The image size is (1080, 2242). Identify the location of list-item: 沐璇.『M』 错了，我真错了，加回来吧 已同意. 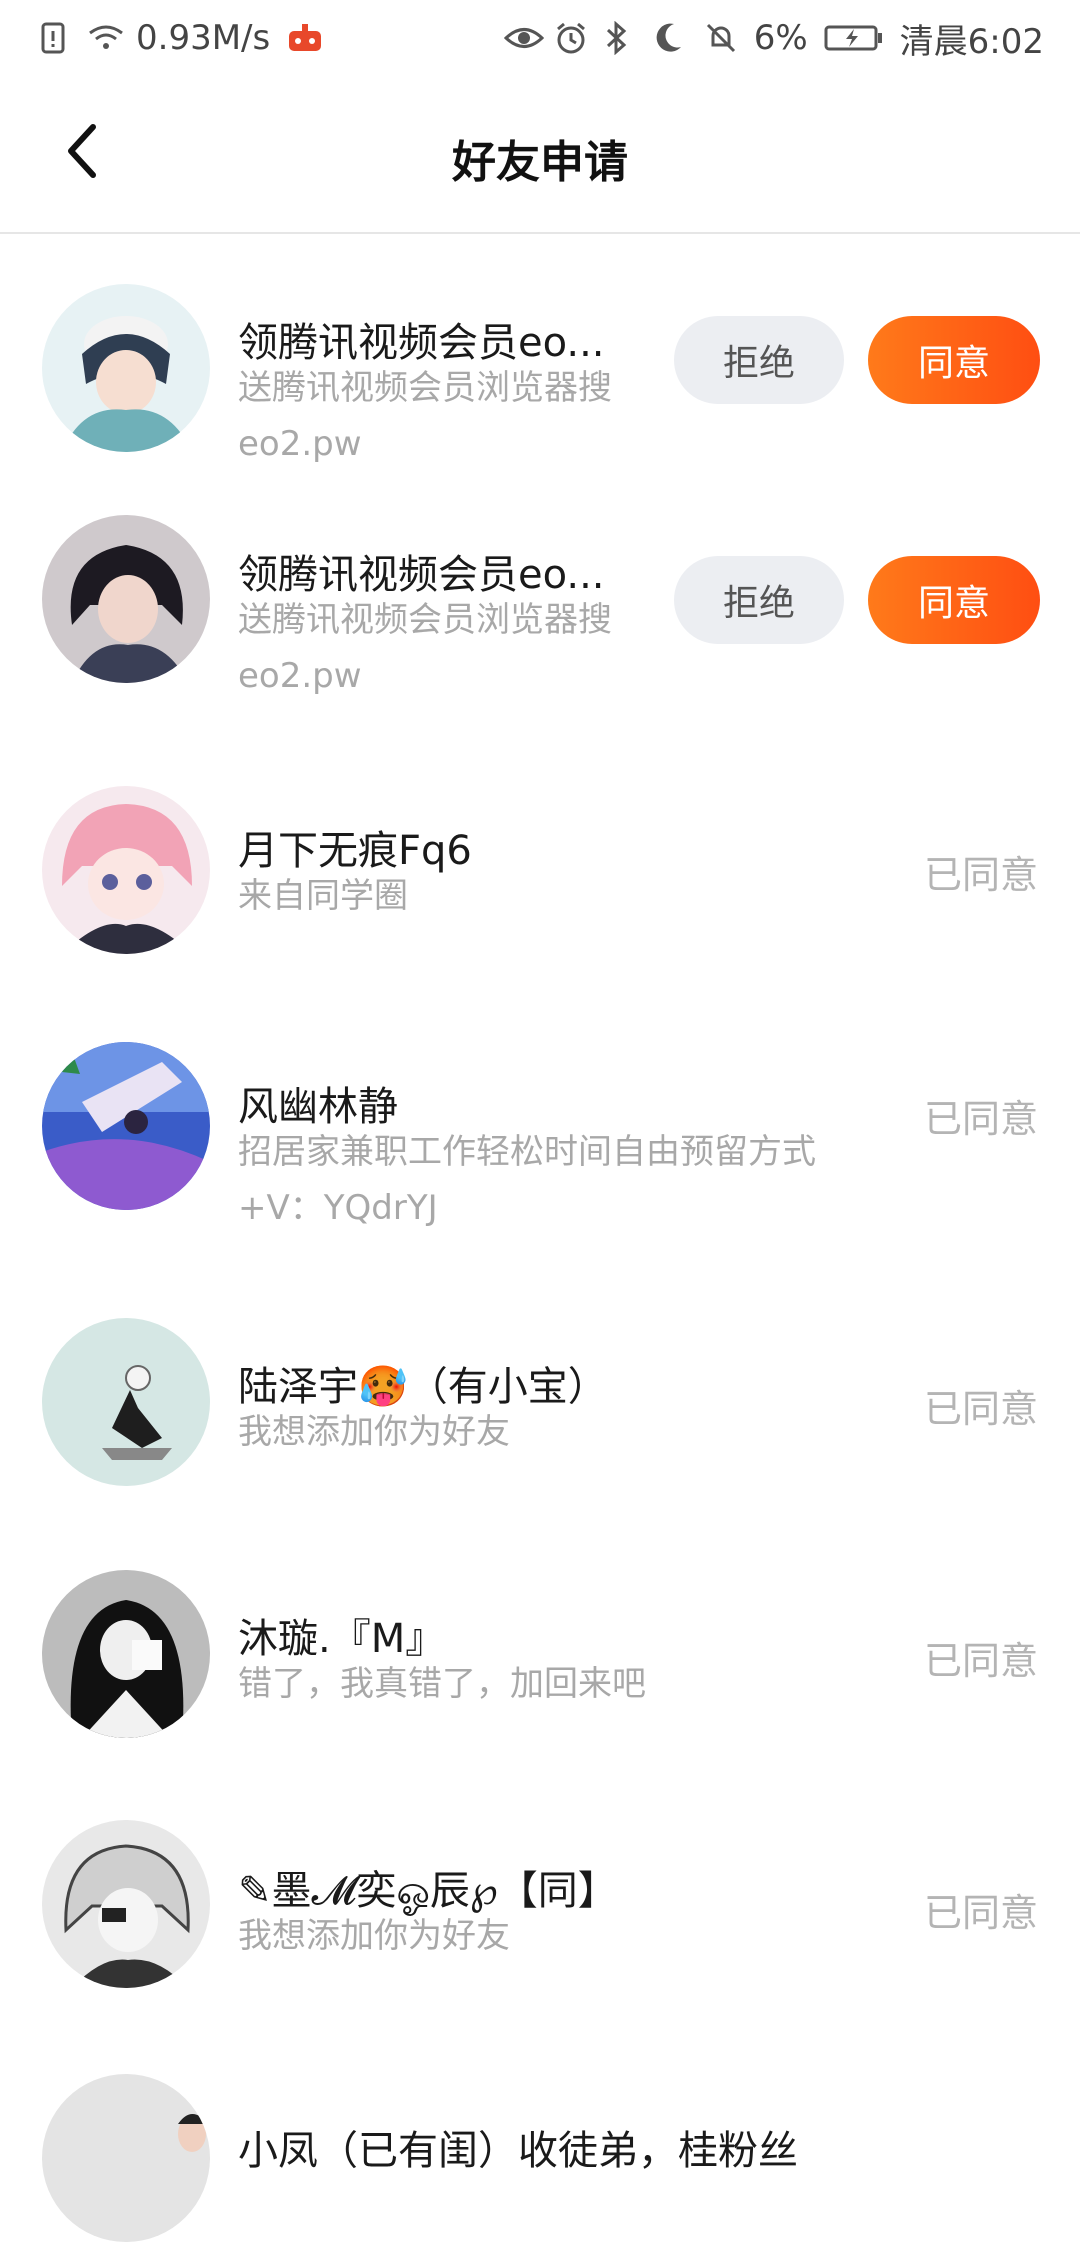
(540, 1680).